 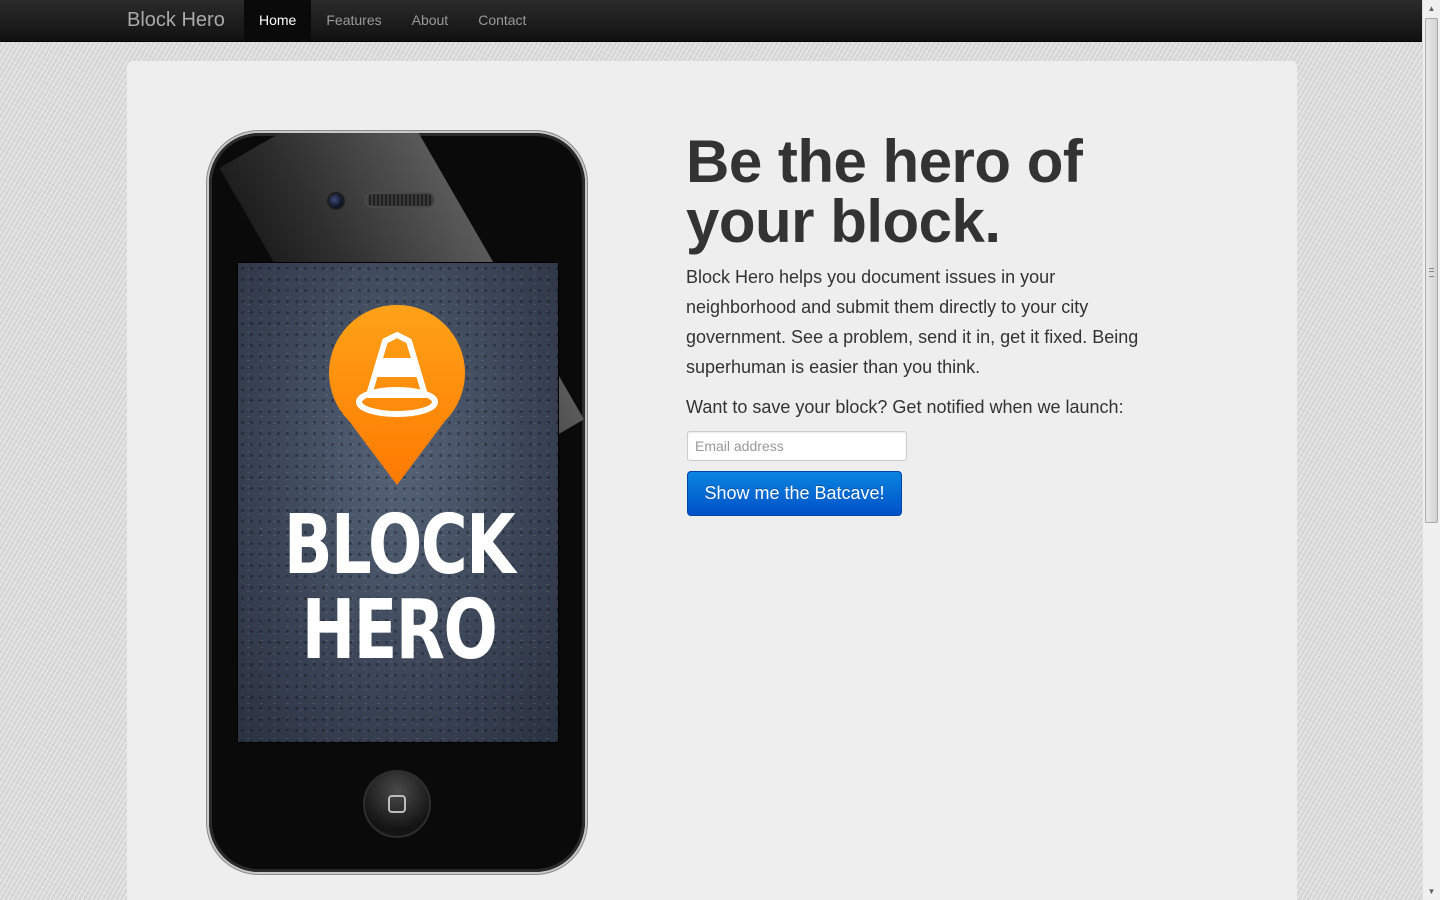 What do you see at coordinates (176, 20) in the screenshot?
I see `brand-link: Block Hero` at bounding box center [176, 20].